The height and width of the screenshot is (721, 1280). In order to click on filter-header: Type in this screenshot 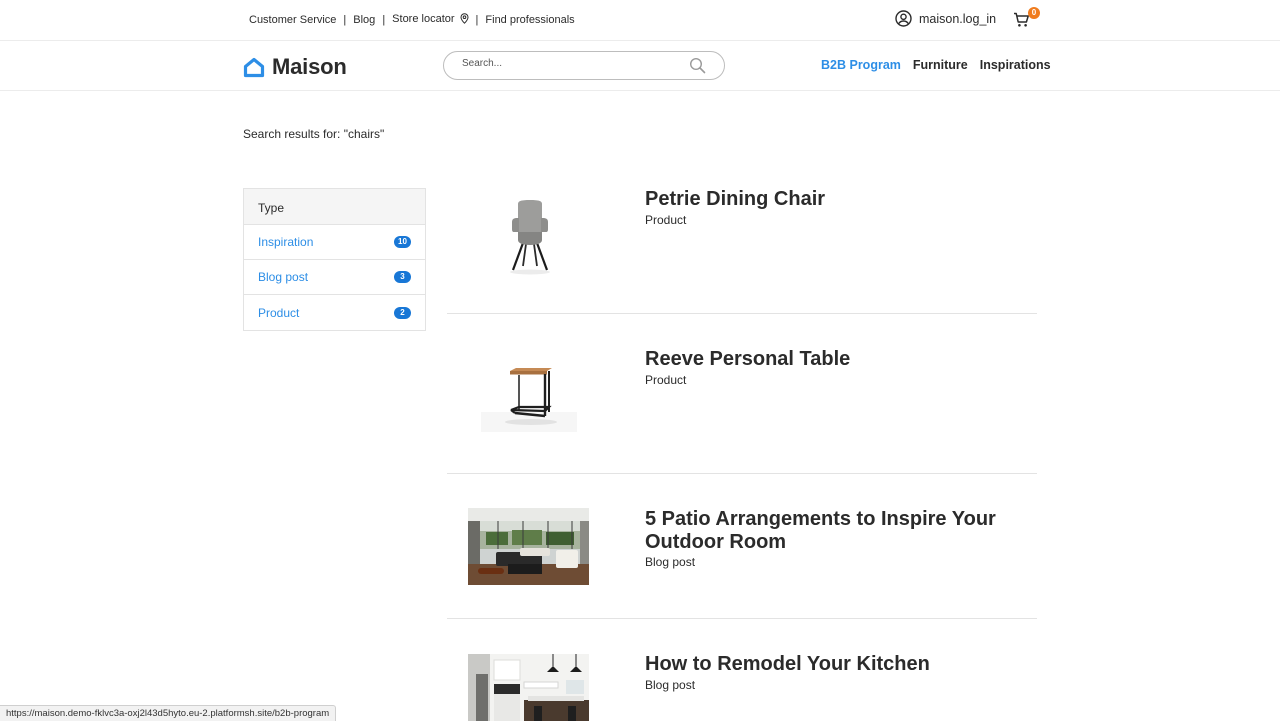, I will do `click(334, 207)`.